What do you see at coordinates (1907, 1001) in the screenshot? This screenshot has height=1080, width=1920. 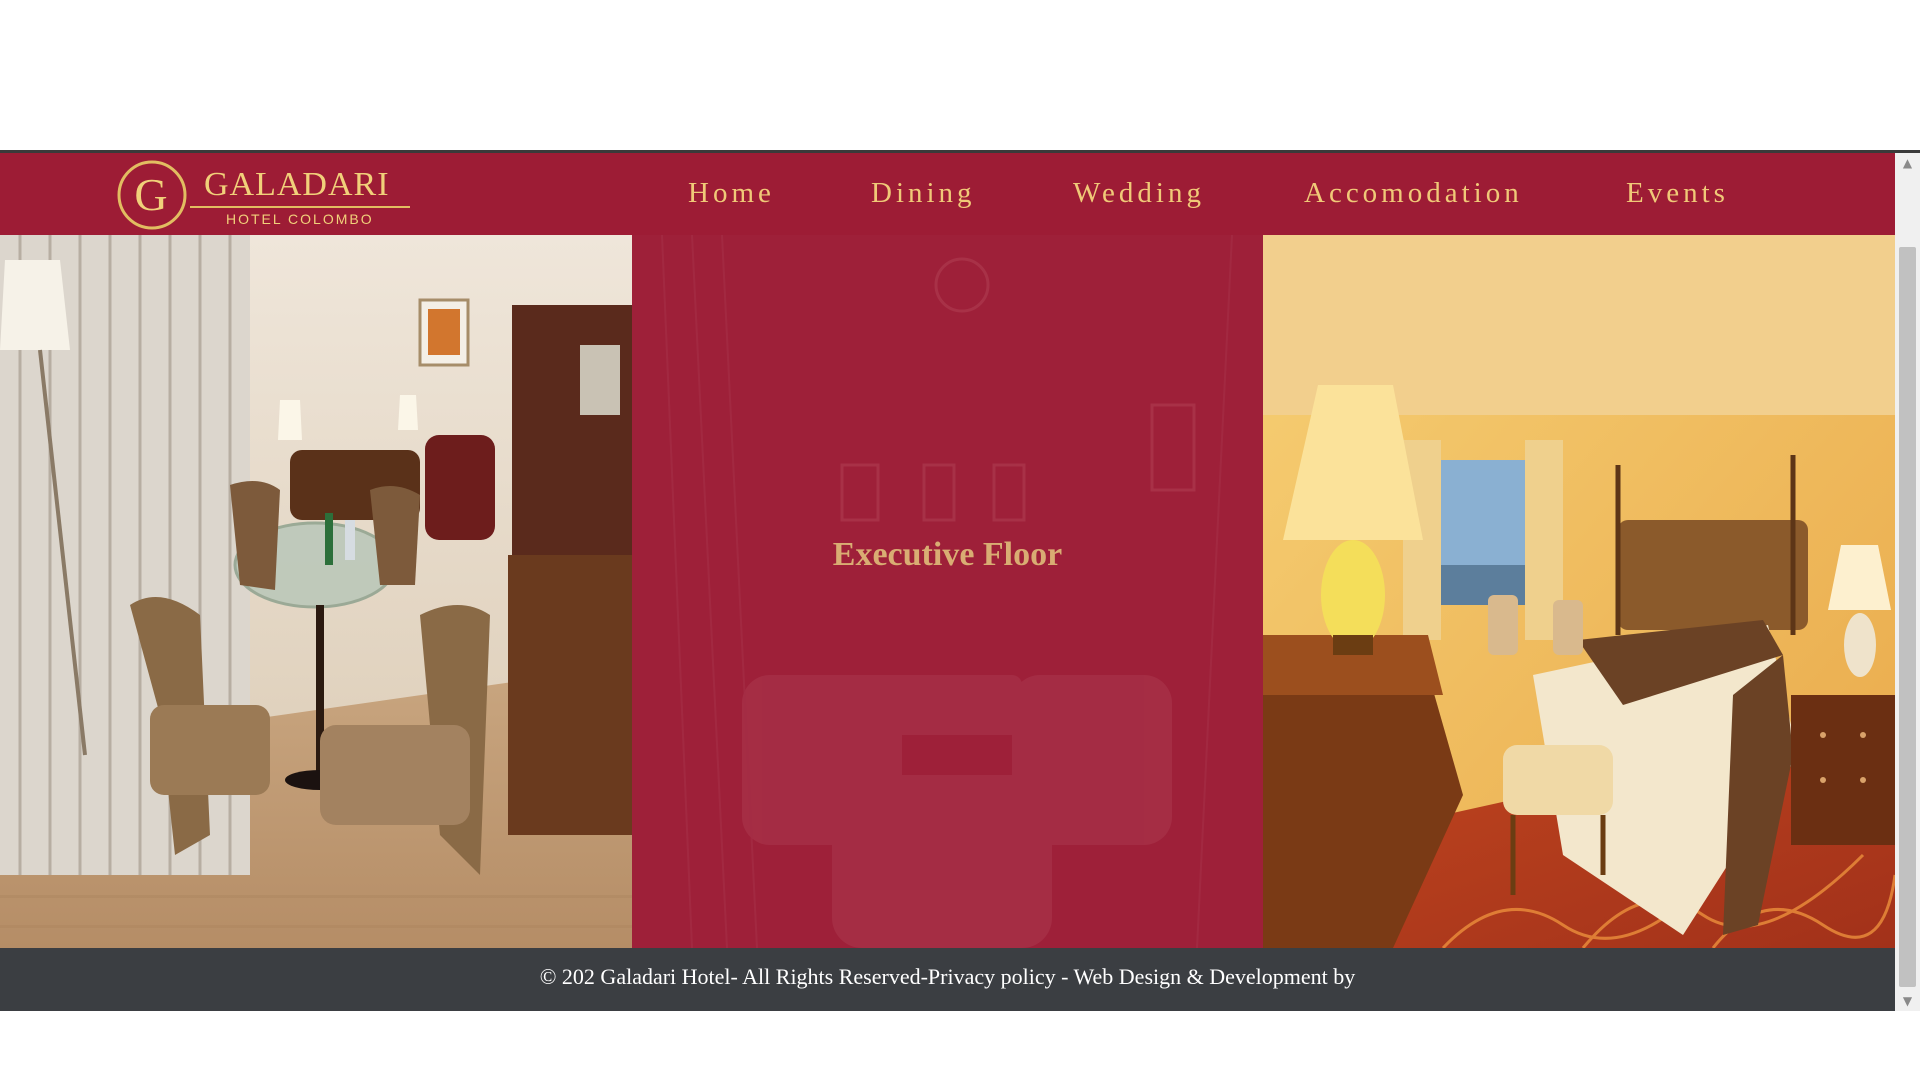 I see `scroll-down-arrow-icon: ▼` at bounding box center [1907, 1001].